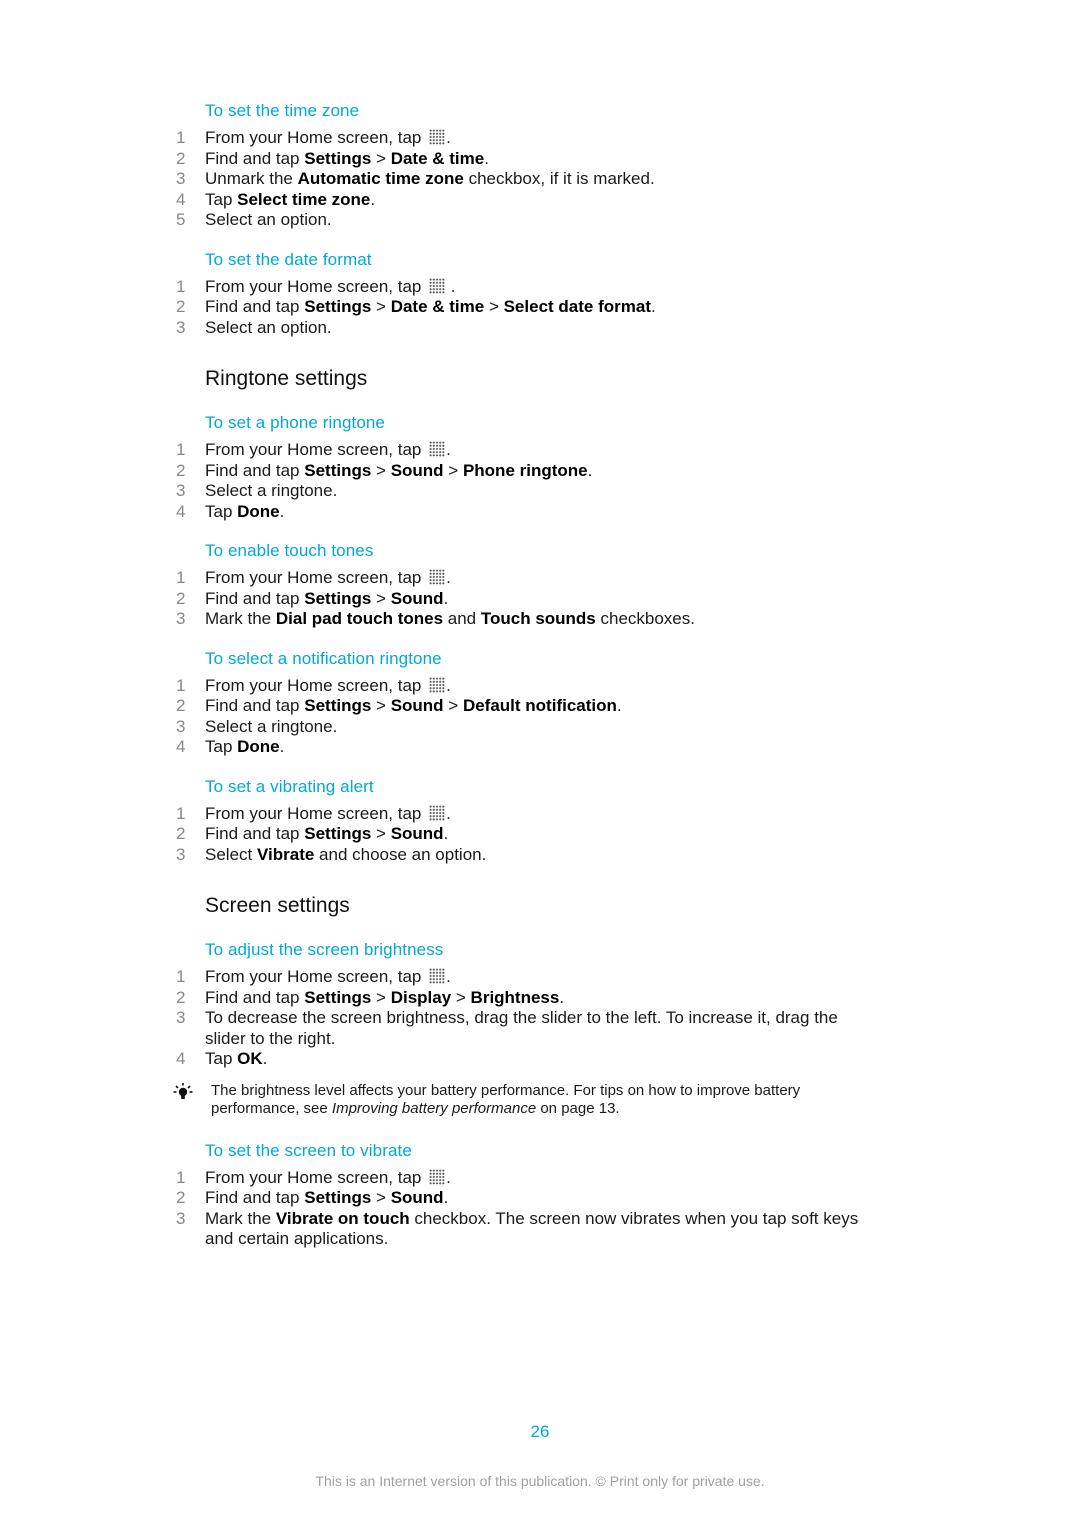 The width and height of the screenshot is (1080, 1527). Describe the element at coordinates (295, 422) in the screenshot. I see `procedure-title: To set a phone ringtone` at that location.